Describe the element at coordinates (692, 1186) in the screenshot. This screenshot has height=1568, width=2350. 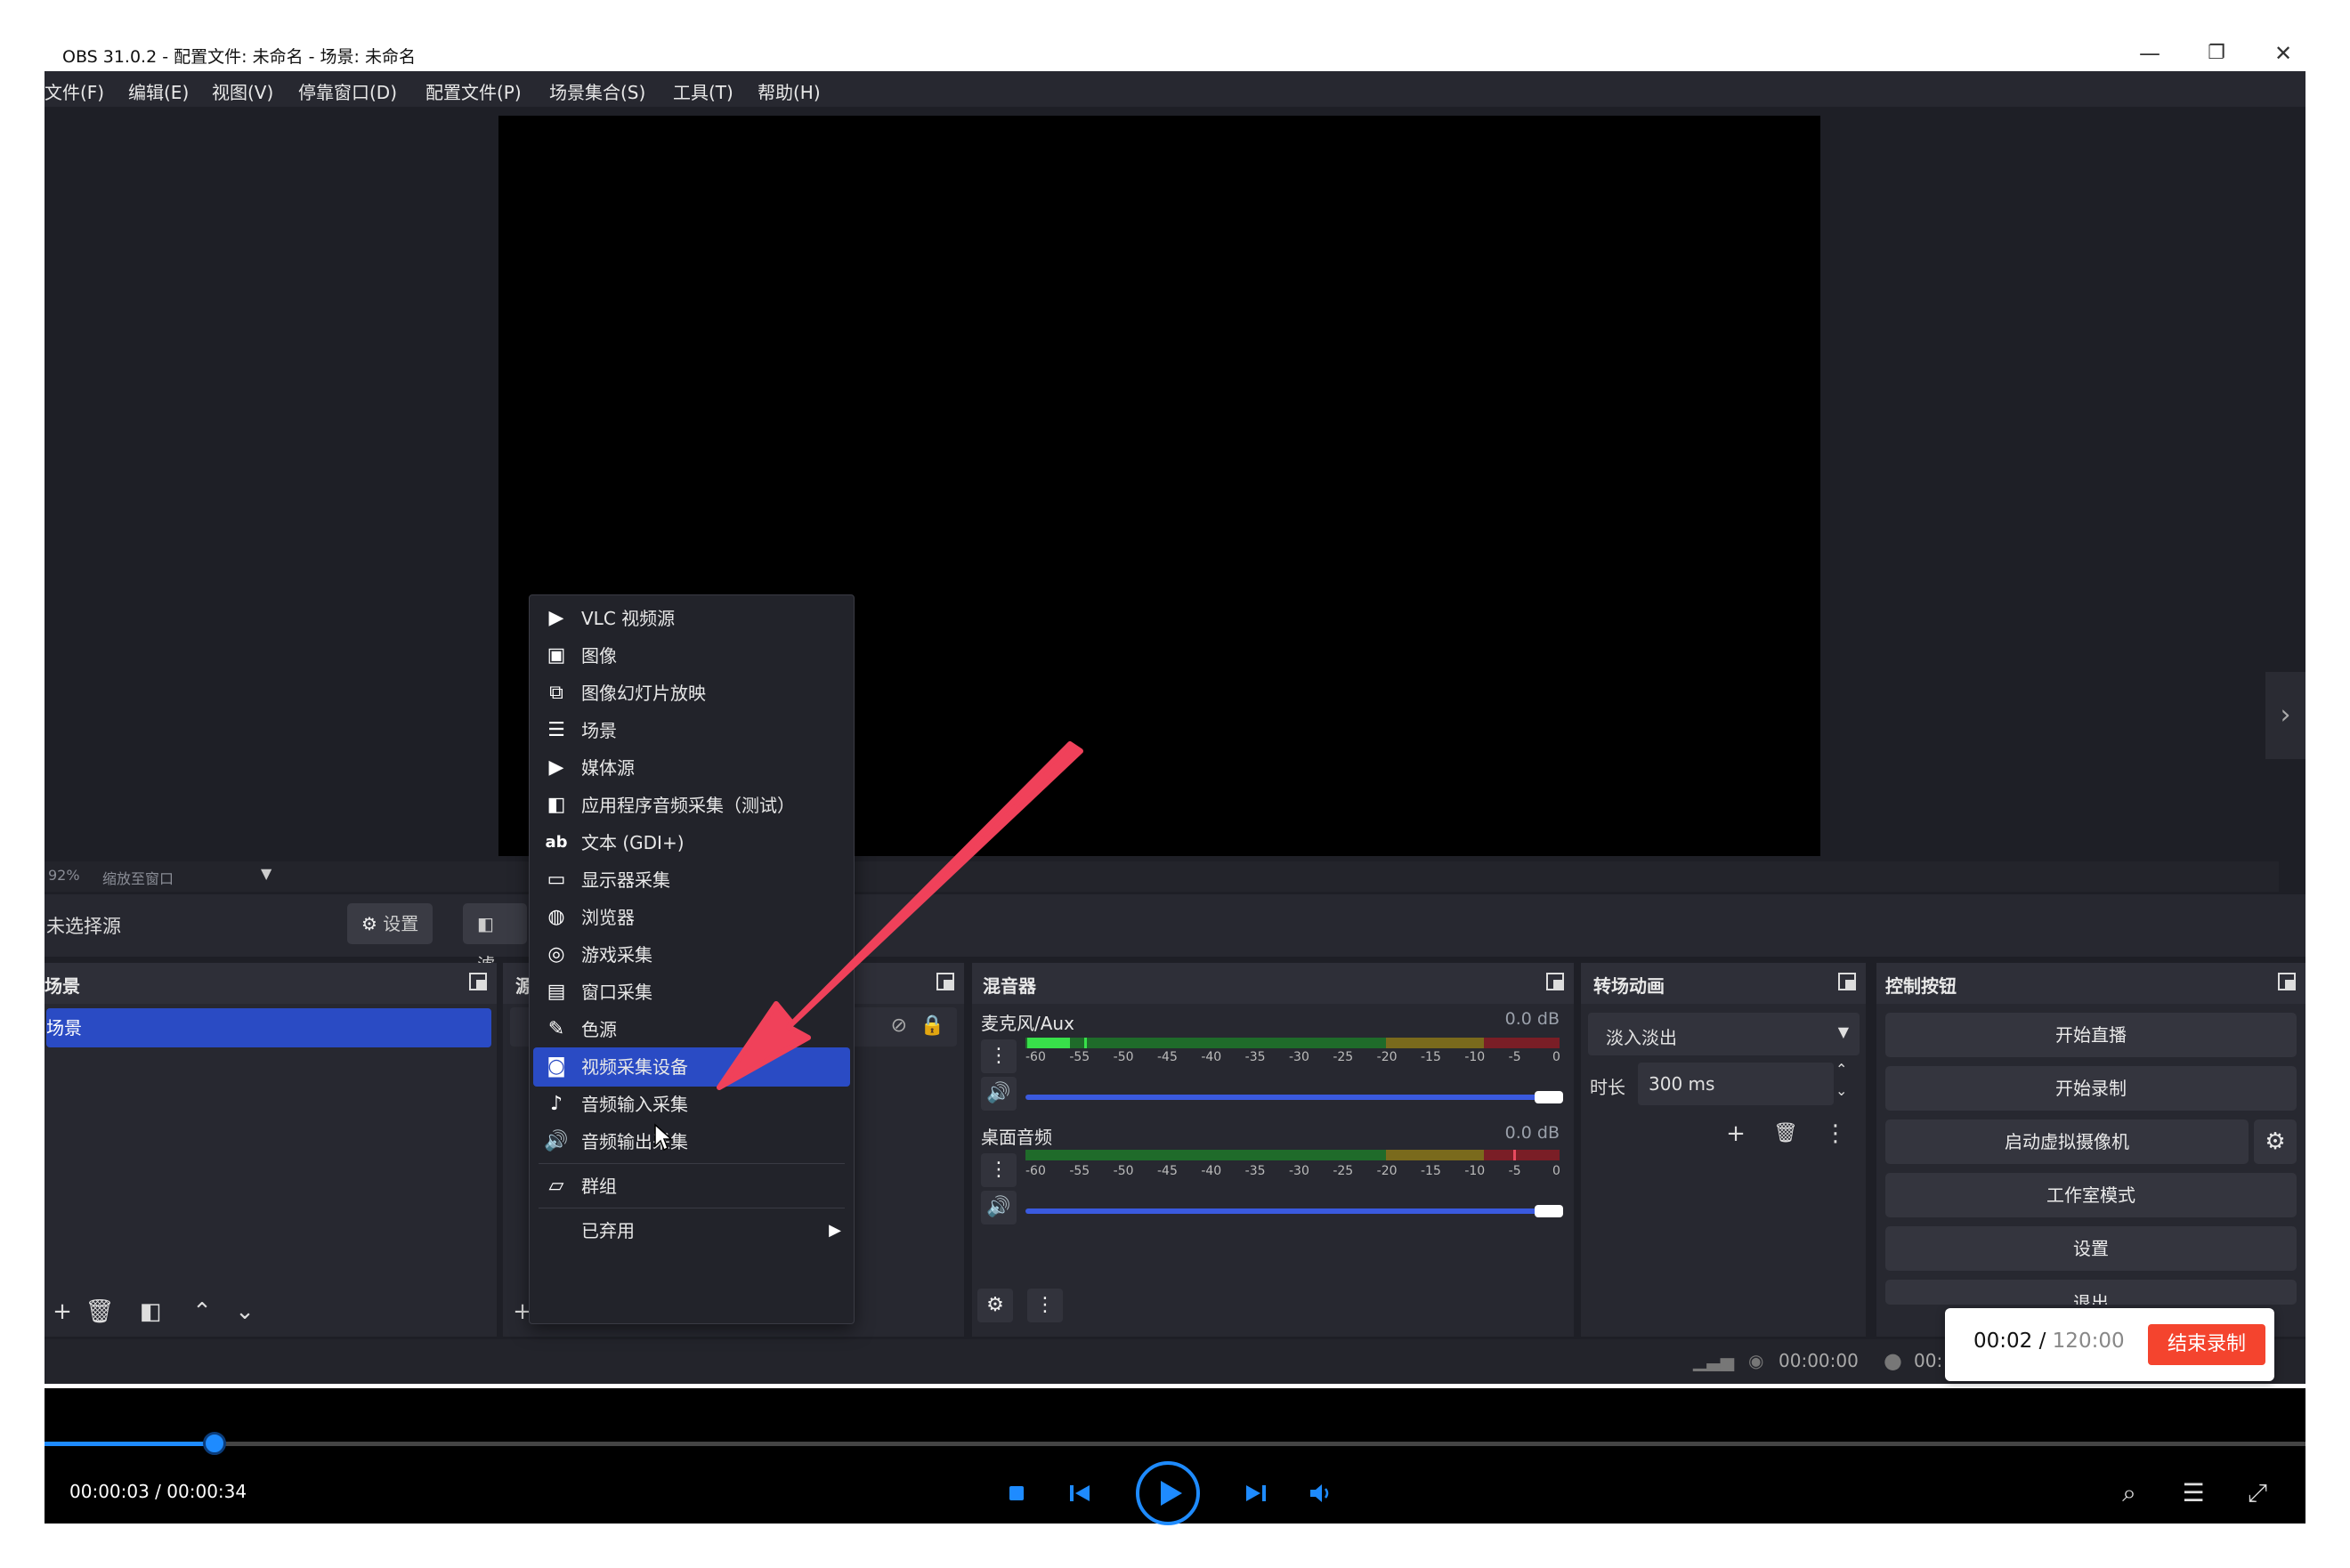
I see `menu-item-15: ▱ 群组` at that location.